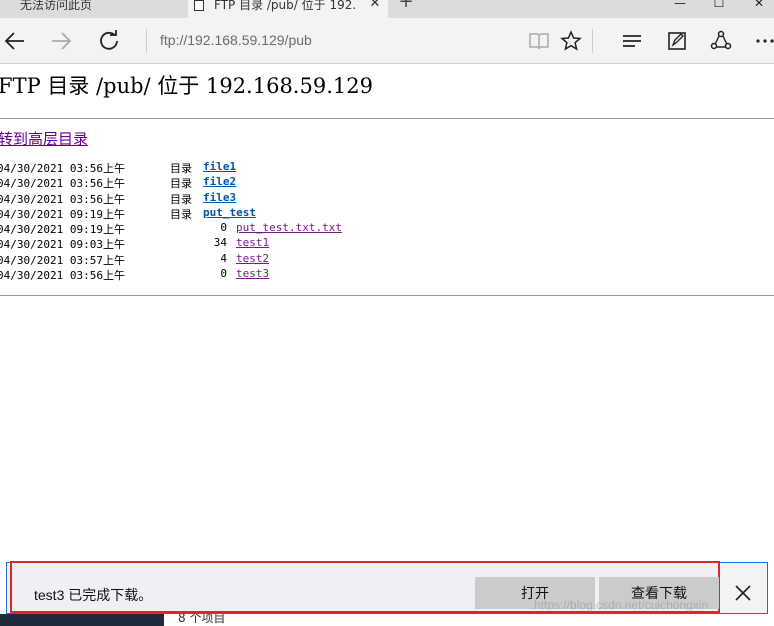 This screenshot has height=626, width=774. What do you see at coordinates (252, 273) in the screenshot?
I see `file-link: test3` at bounding box center [252, 273].